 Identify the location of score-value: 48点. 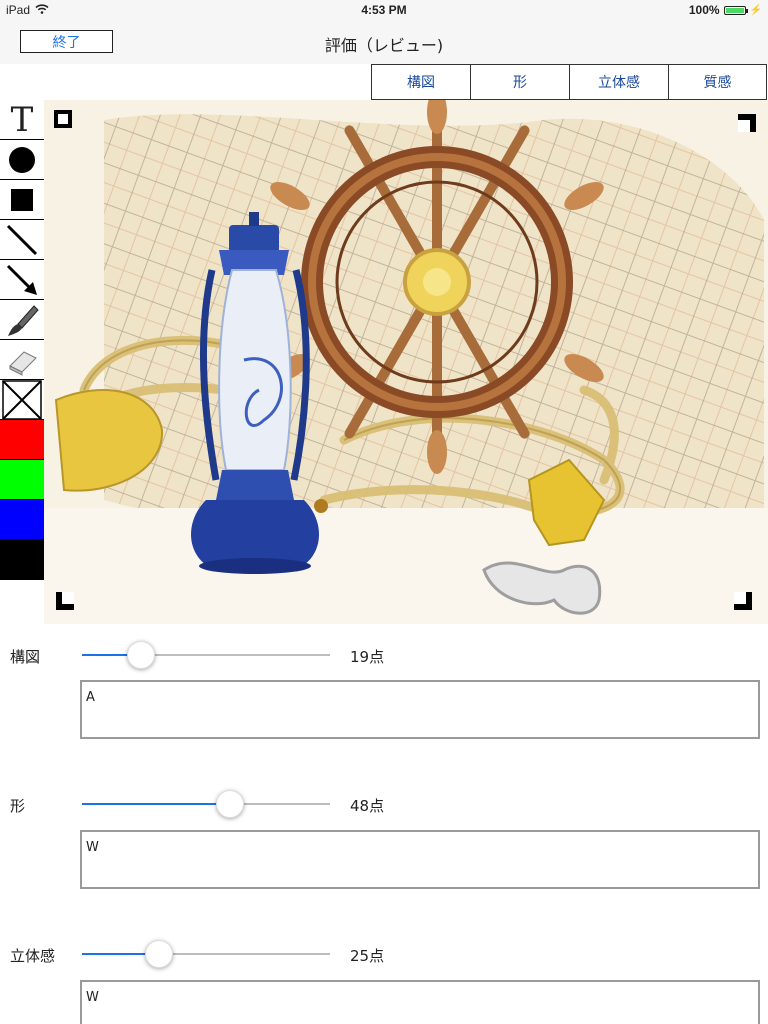
(367, 806).